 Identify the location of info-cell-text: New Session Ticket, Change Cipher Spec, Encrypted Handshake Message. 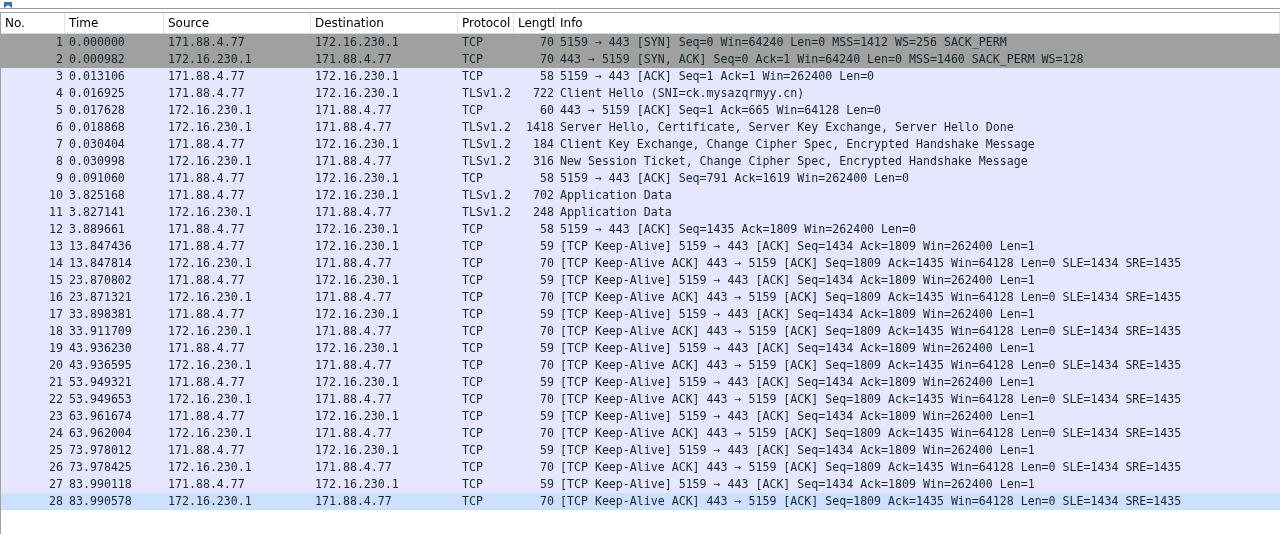
(794, 161).